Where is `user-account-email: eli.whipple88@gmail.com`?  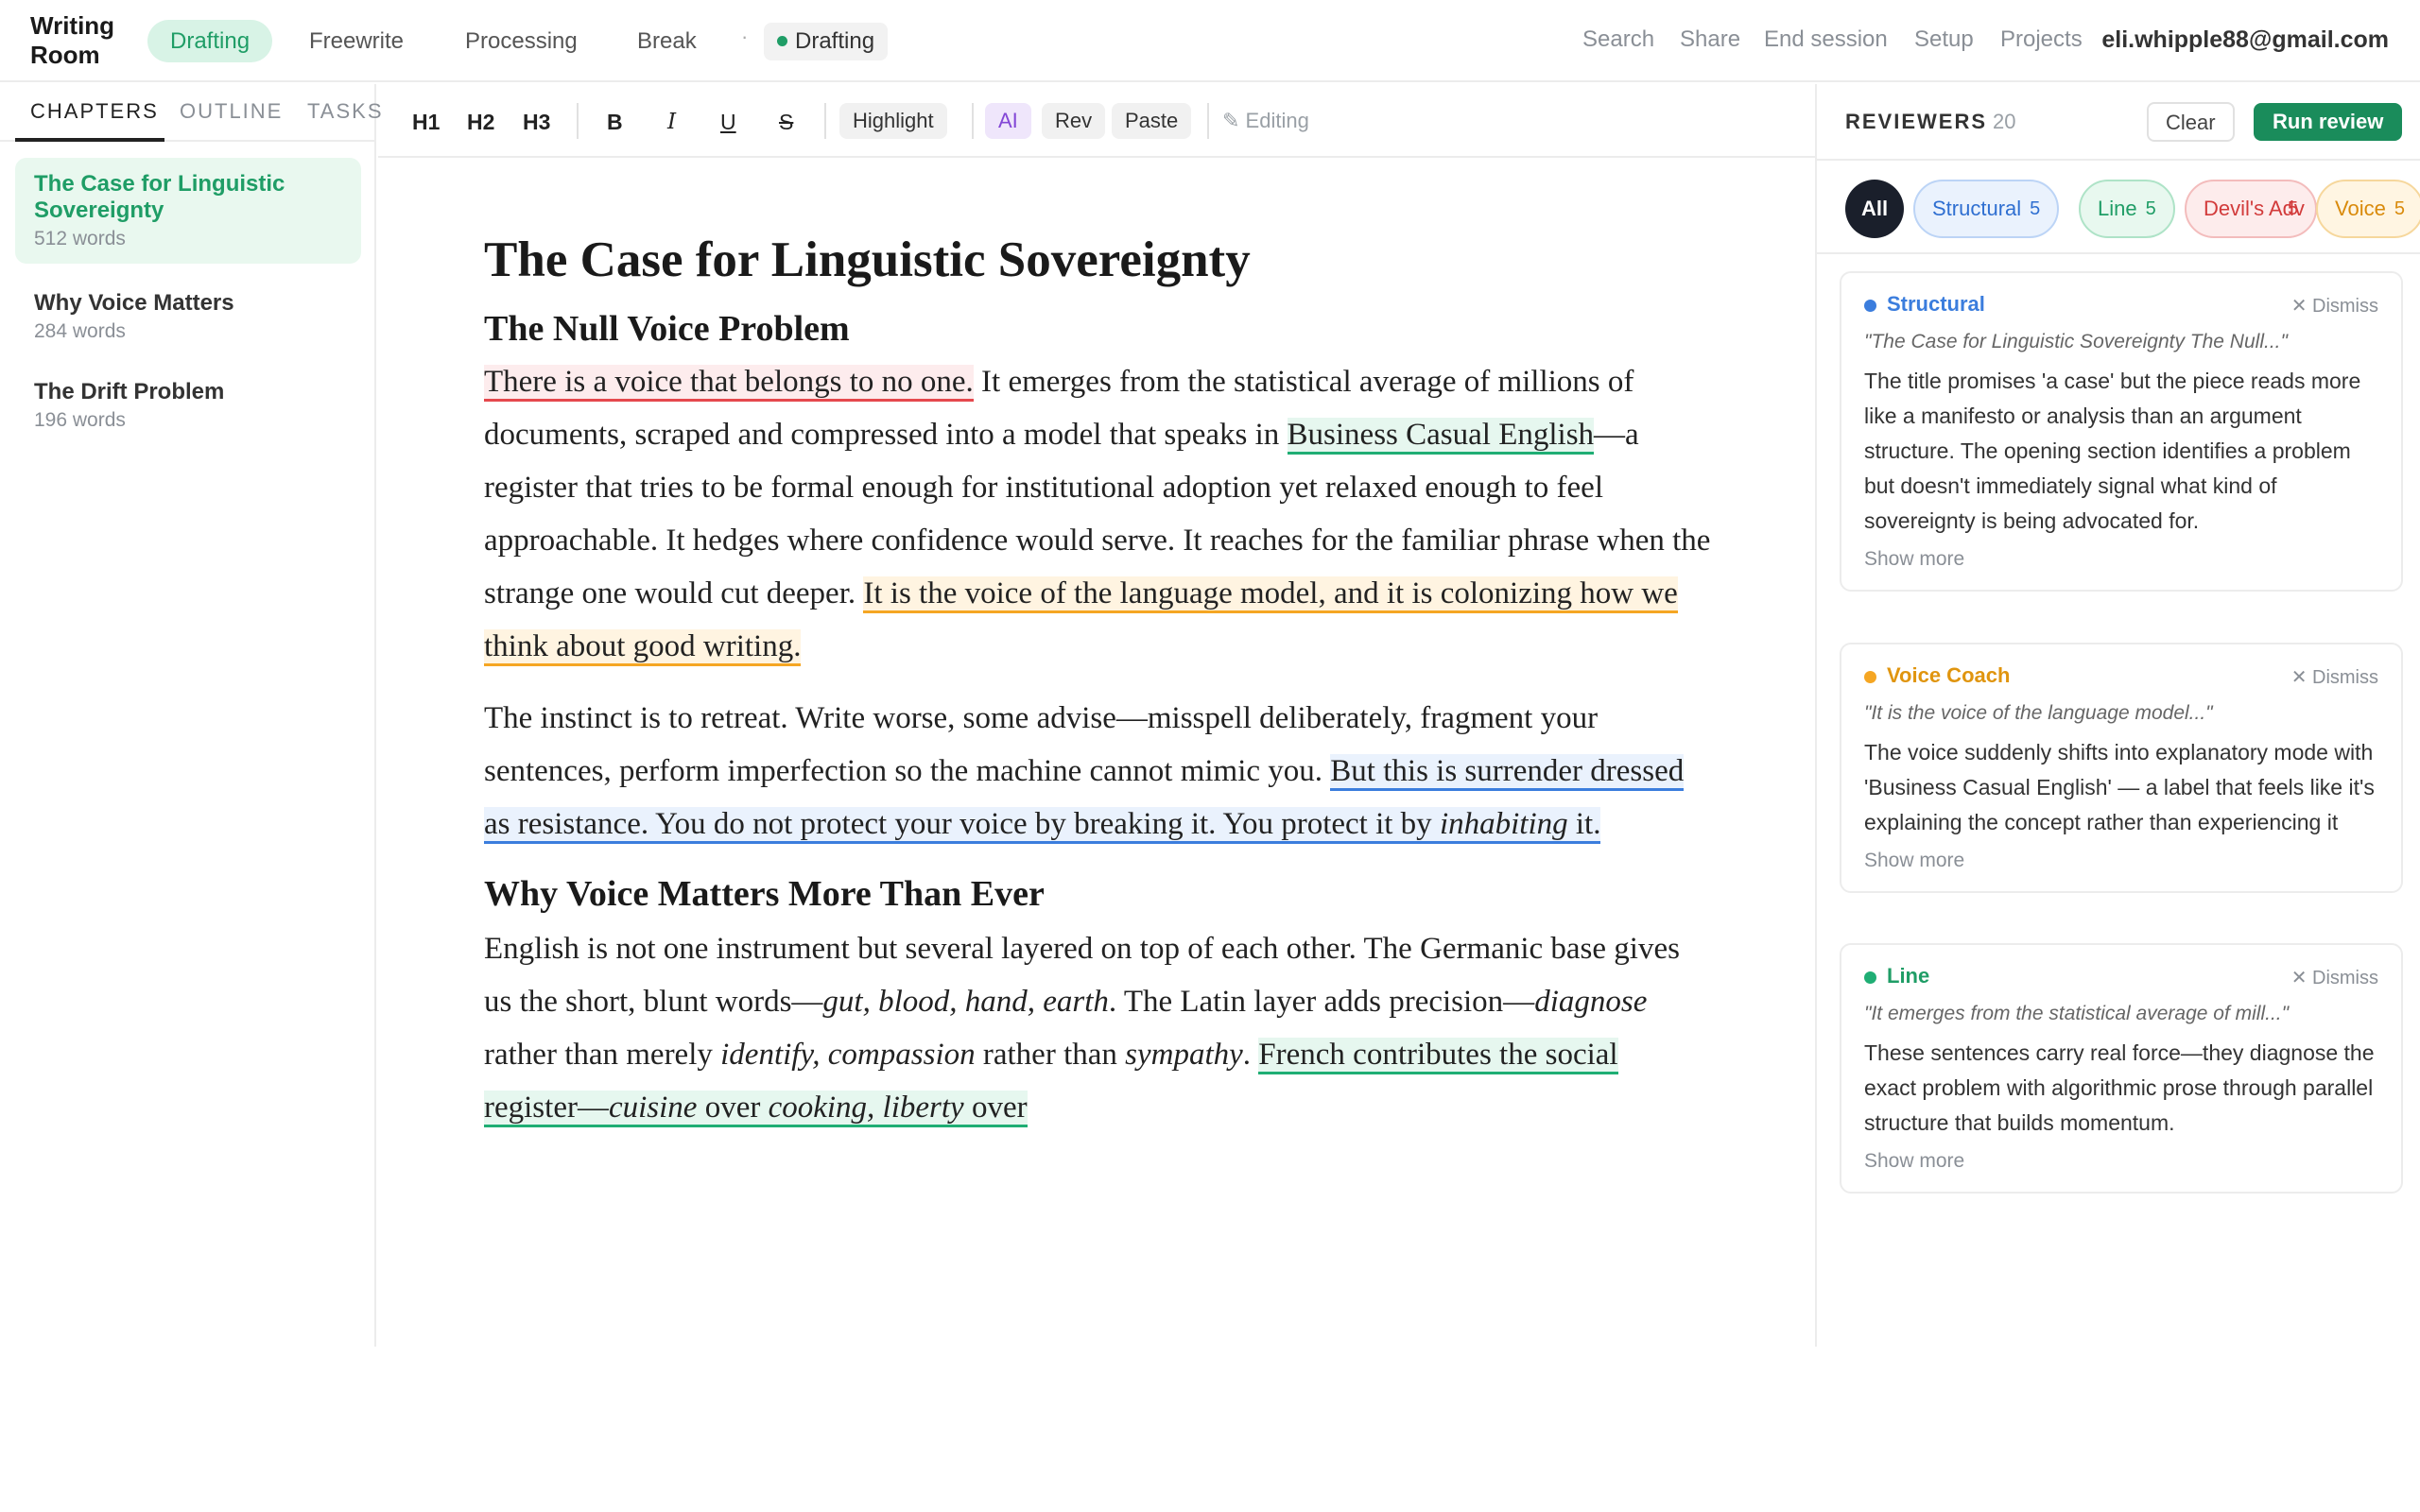 user-account-email: eli.whipple88@gmail.com is located at coordinates (2245, 40).